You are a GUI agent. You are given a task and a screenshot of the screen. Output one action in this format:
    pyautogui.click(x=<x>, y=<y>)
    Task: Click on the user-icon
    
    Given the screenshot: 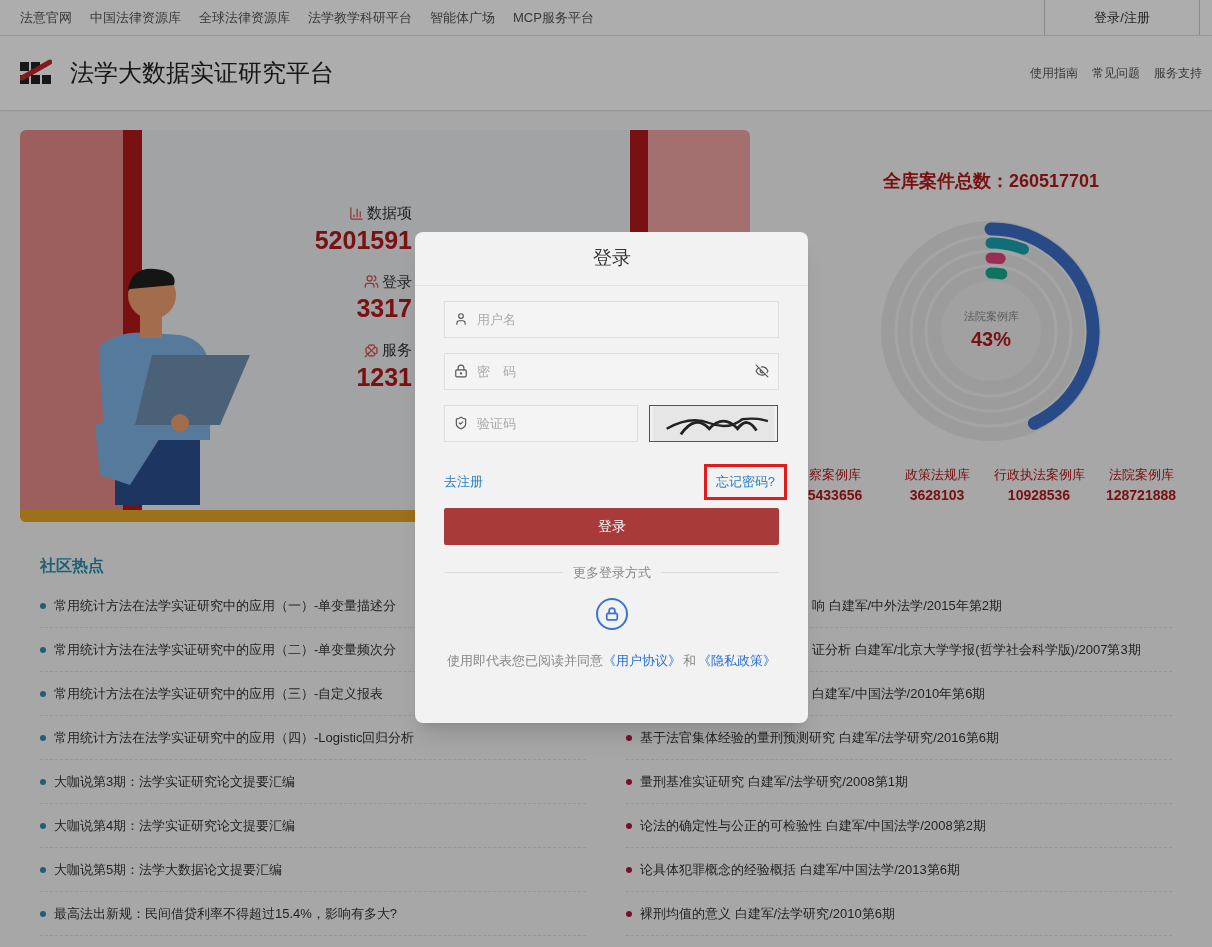 What is the action you would take?
    pyautogui.click(x=461, y=319)
    